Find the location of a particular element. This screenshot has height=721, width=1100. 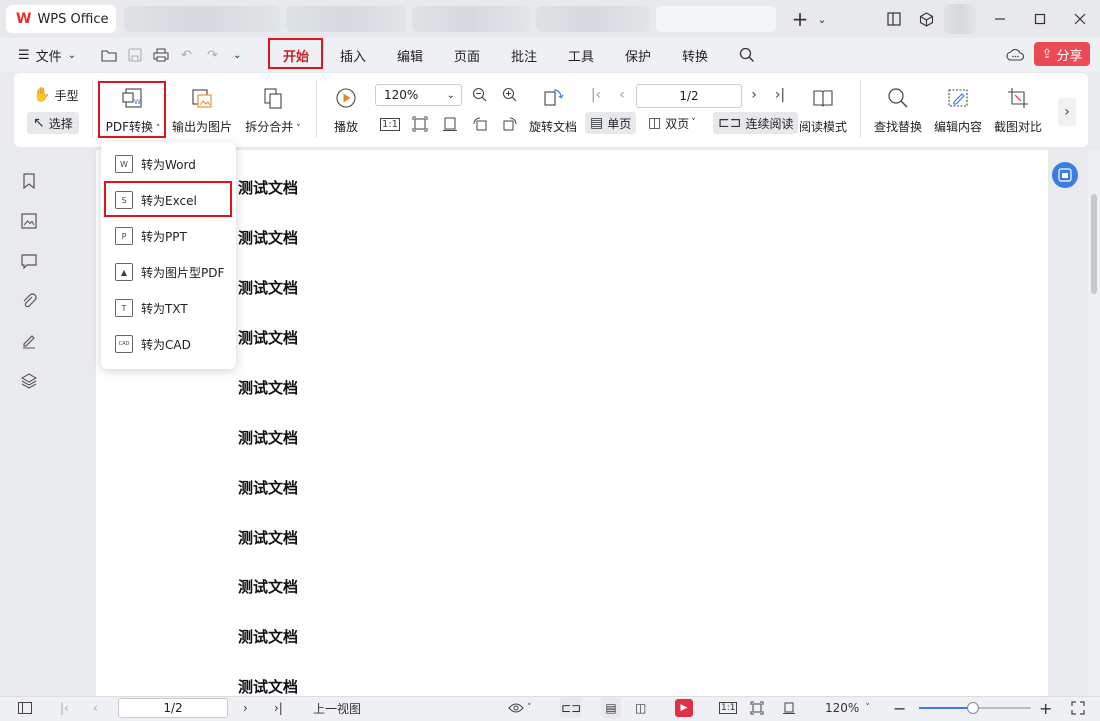

undo-button: ↶ is located at coordinates (186, 55).